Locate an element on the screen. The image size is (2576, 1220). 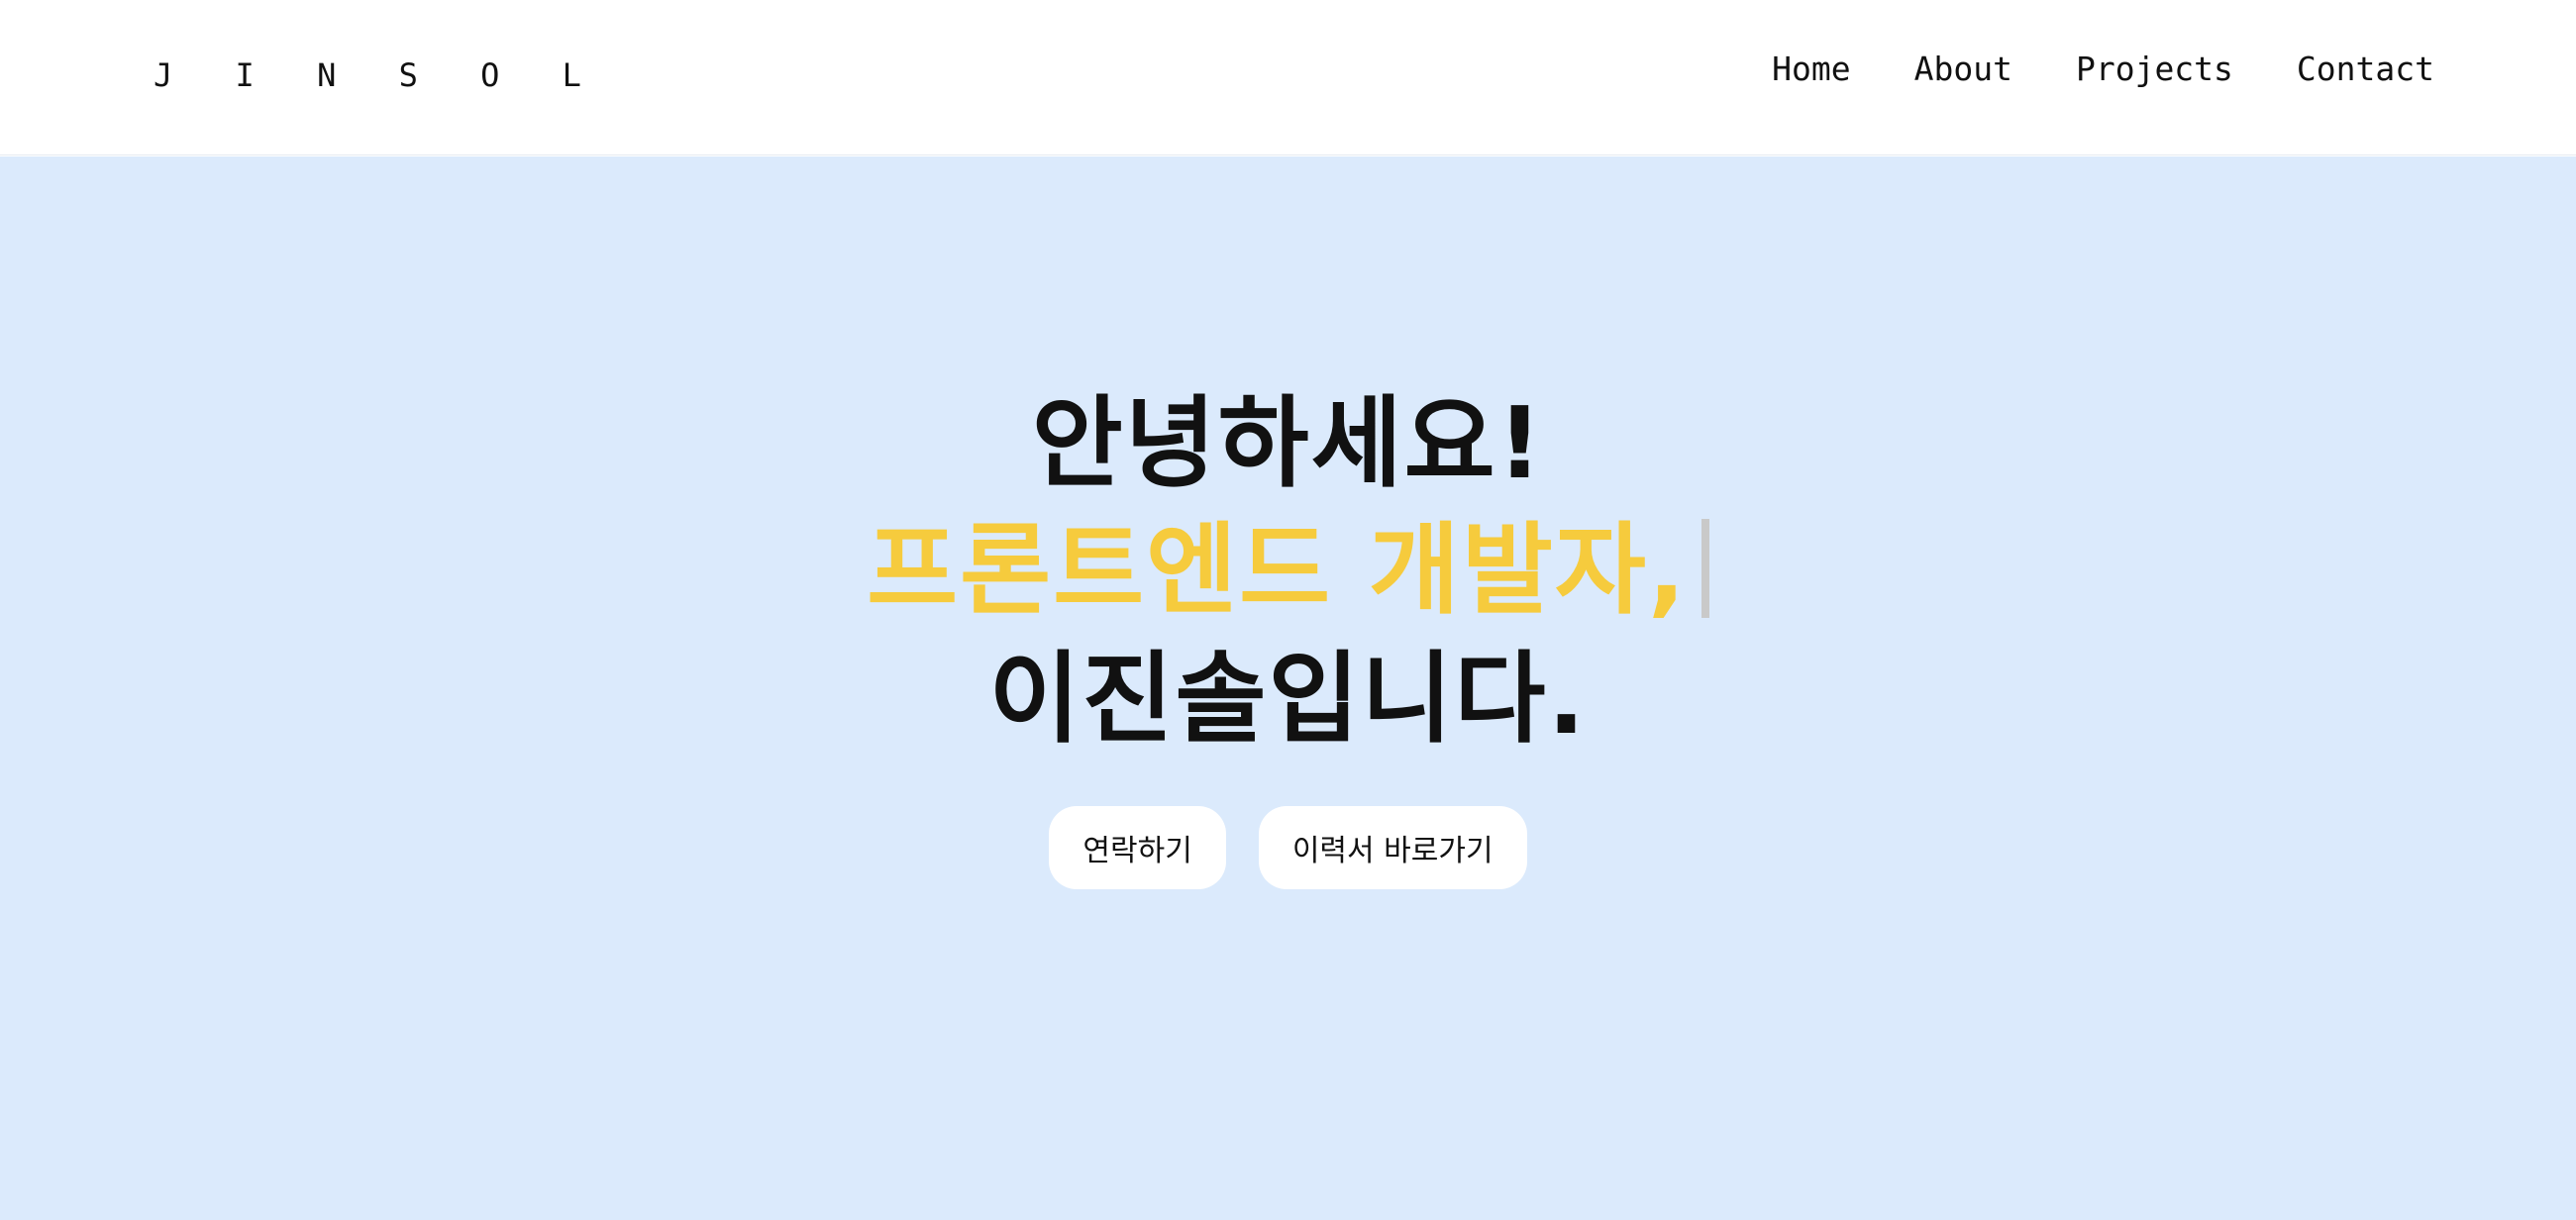
nav-link-contact: Contact is located at coordinates (2365, 70).